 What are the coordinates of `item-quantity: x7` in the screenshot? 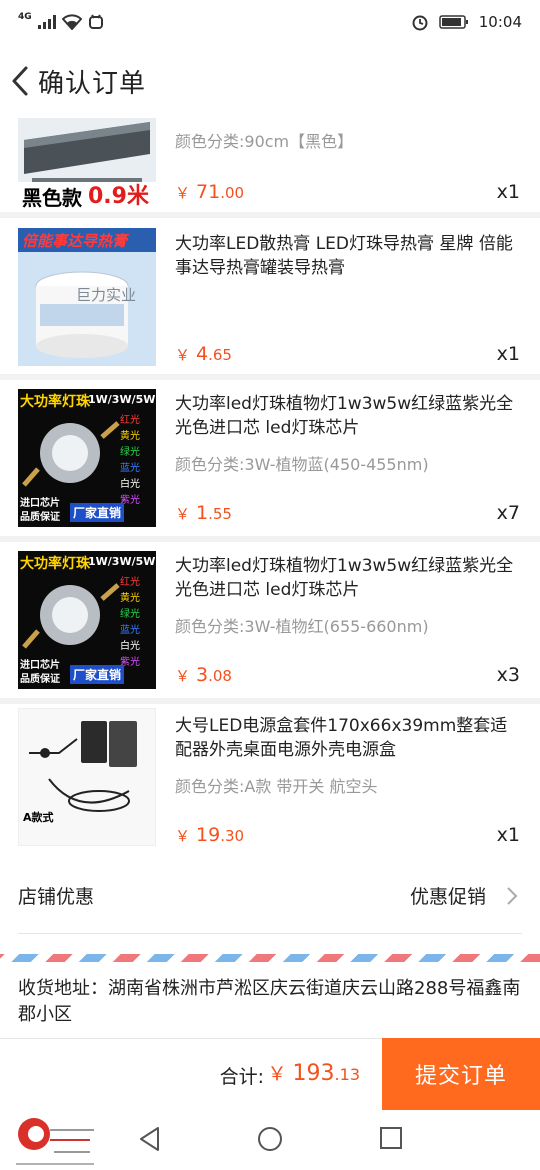 It's located at (508, 513).